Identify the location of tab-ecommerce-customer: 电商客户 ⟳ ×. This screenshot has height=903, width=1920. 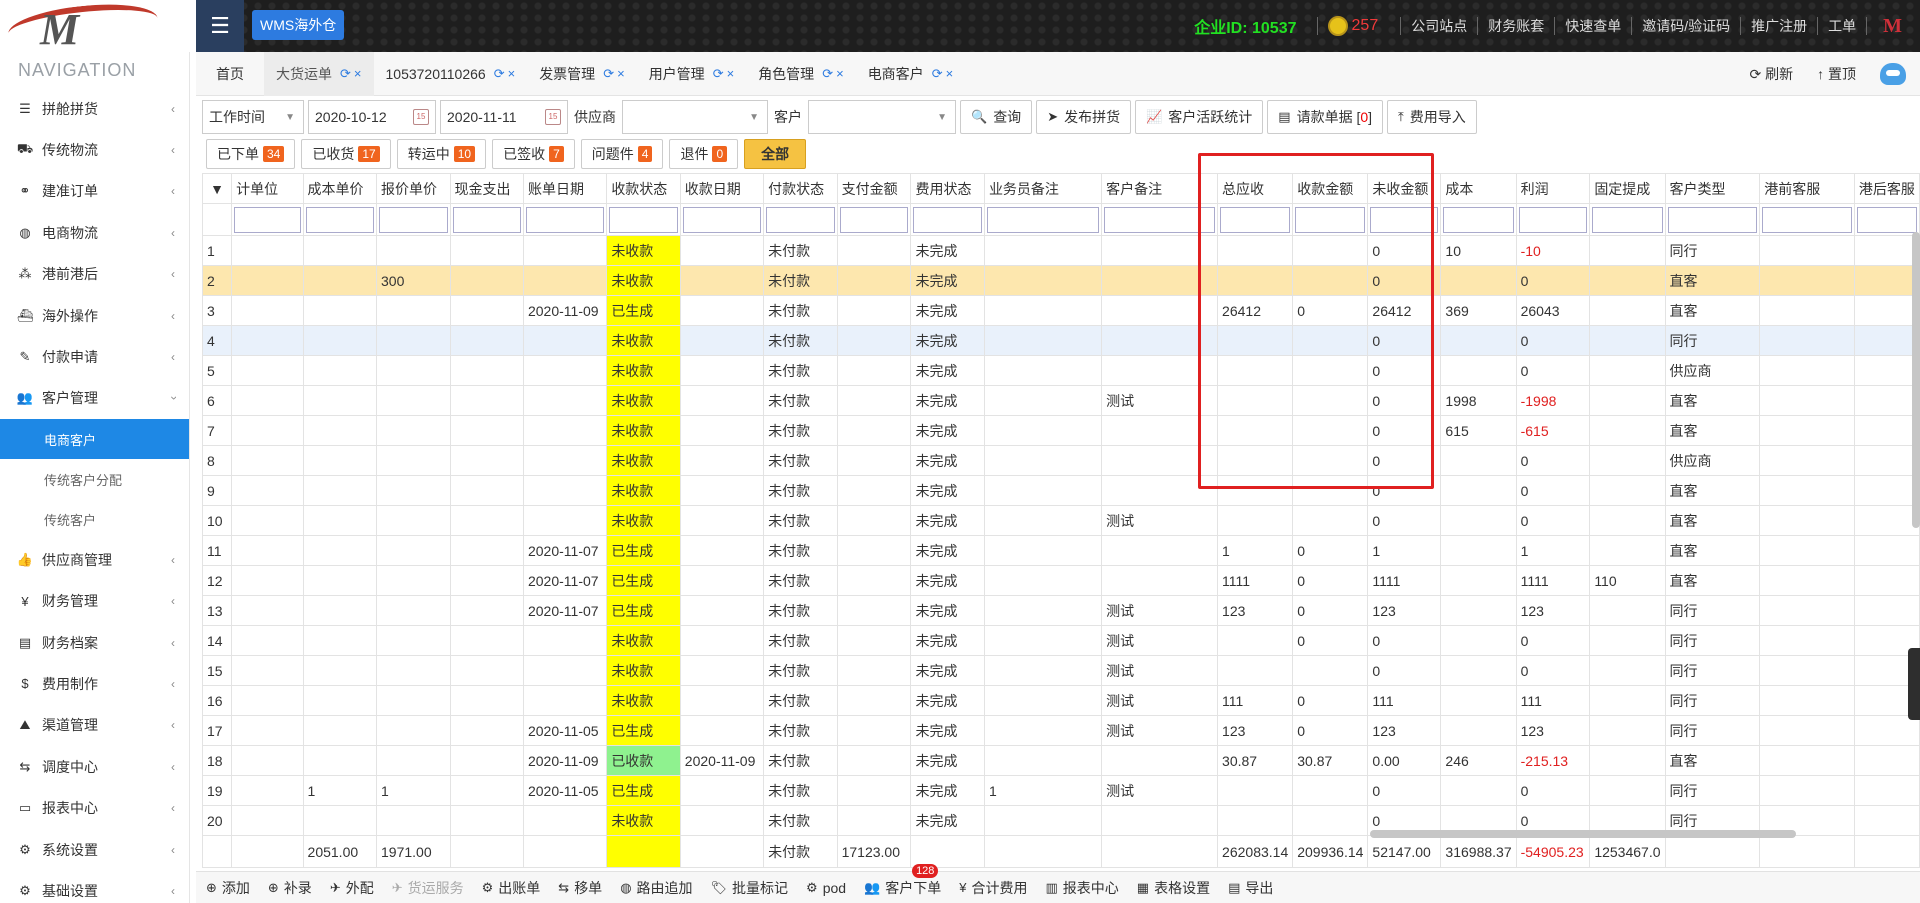
(911, 74).